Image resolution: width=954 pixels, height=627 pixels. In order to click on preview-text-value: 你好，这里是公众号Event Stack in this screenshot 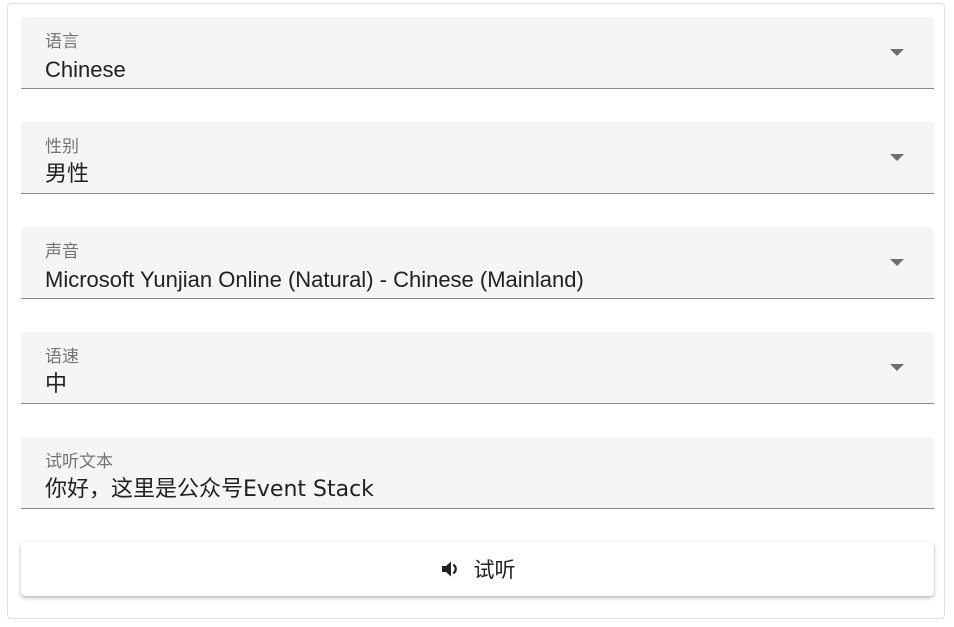, I will do `click(209, 490)`.